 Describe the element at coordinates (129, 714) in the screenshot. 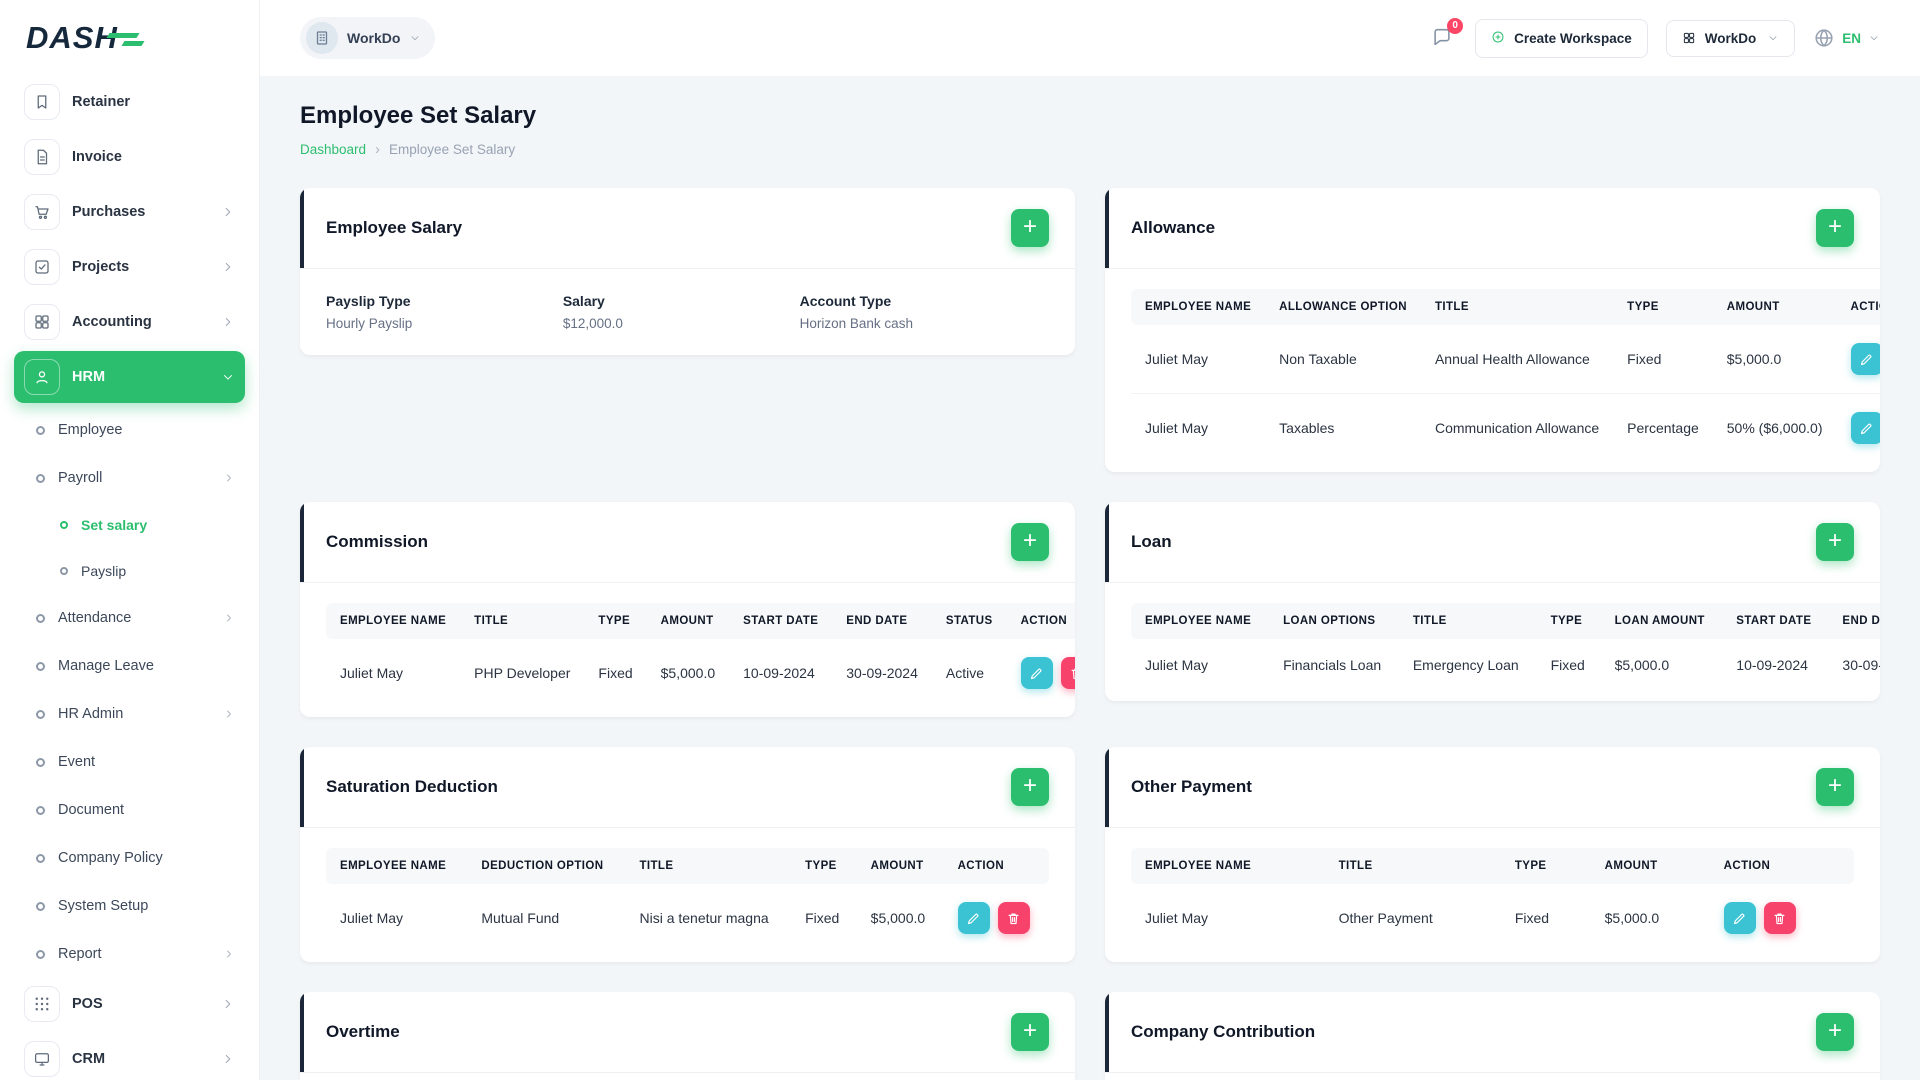

I see `sidebar-item-hr-admin: HR Admin` at that location.